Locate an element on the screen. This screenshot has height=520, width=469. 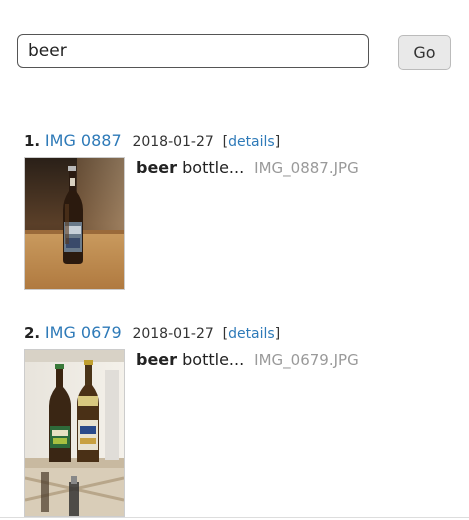
result-number: 2. is located at coordinates (32, 333).